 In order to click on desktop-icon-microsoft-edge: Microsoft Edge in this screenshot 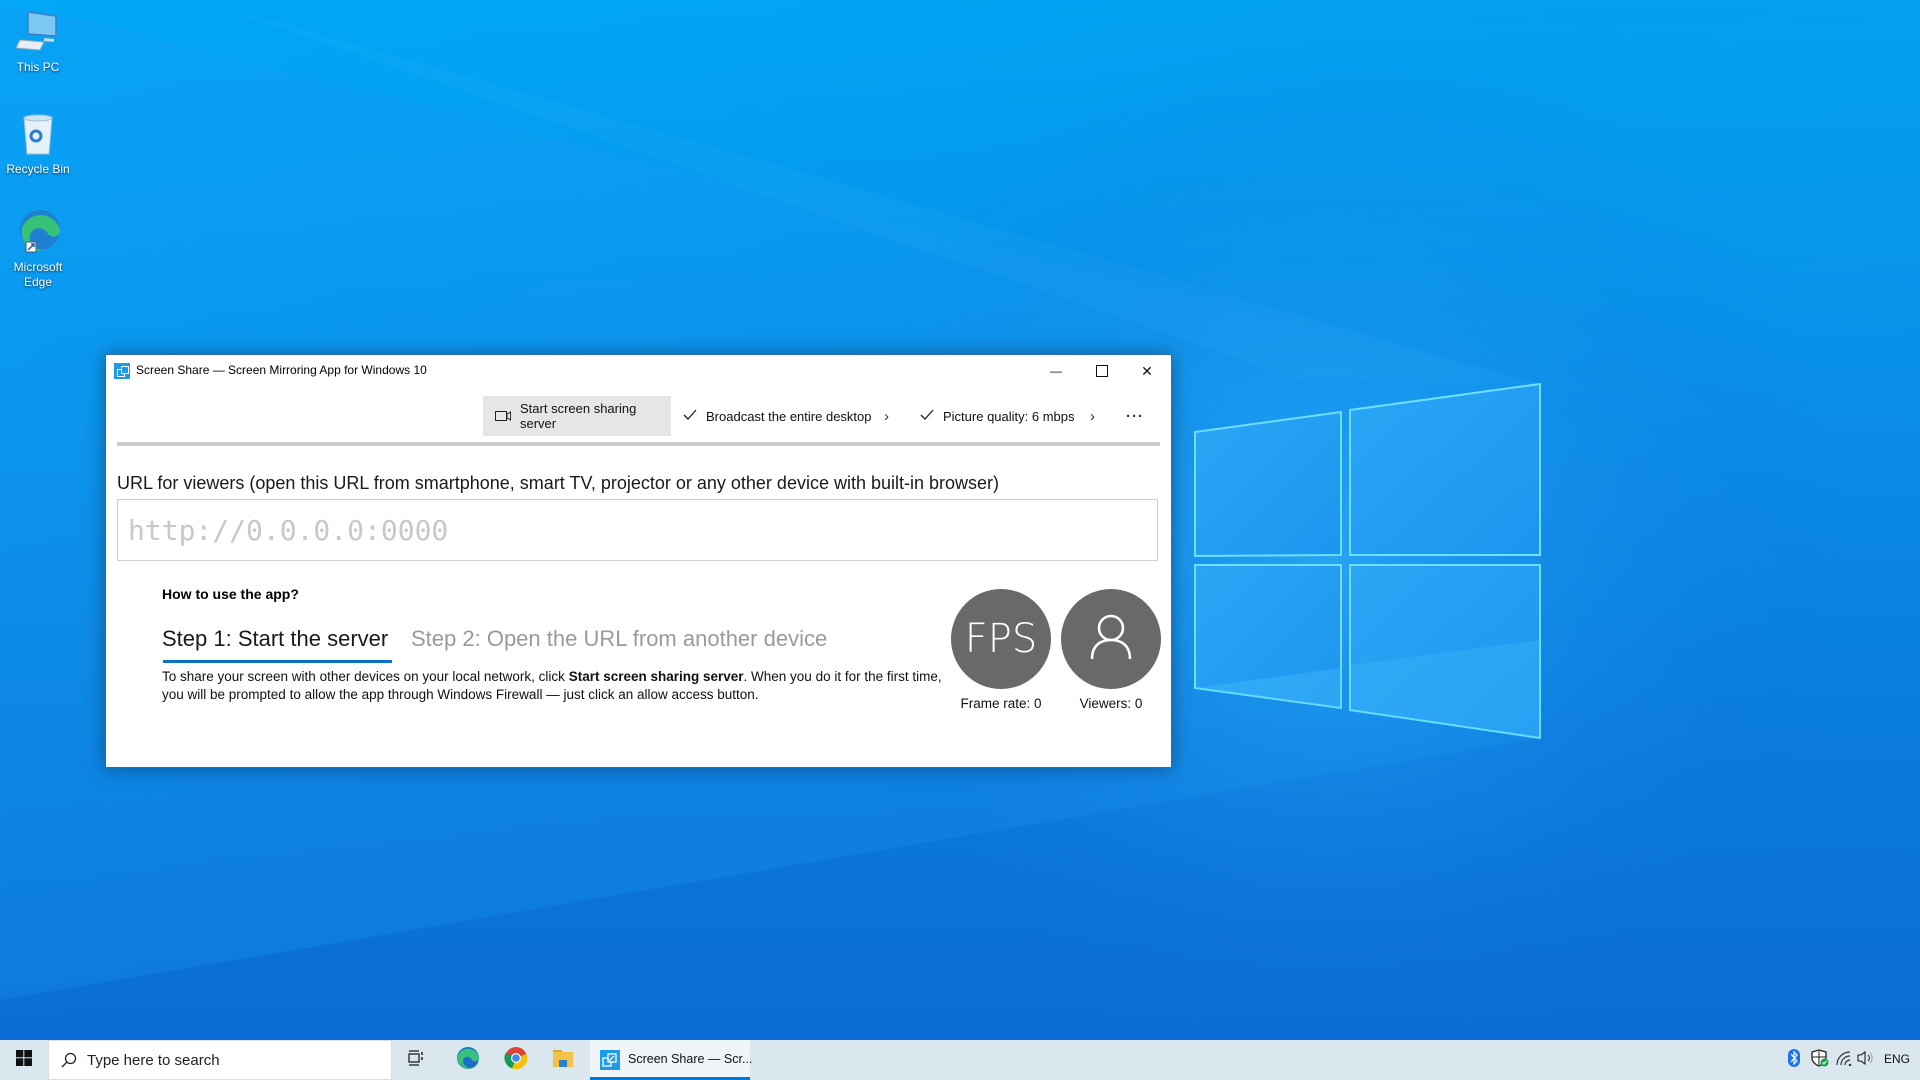, I will do `click(38, 249)`.